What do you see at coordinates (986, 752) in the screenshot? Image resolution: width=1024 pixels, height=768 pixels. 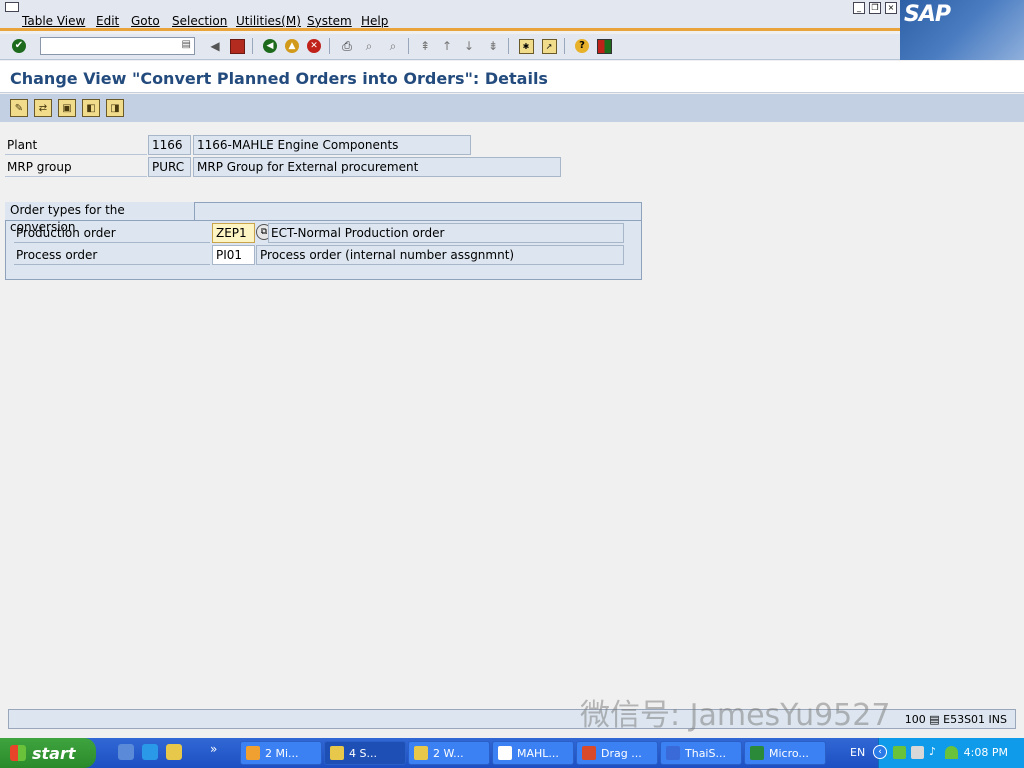 I see `clock: 4:08 PM` at bounding box center [986, 752].